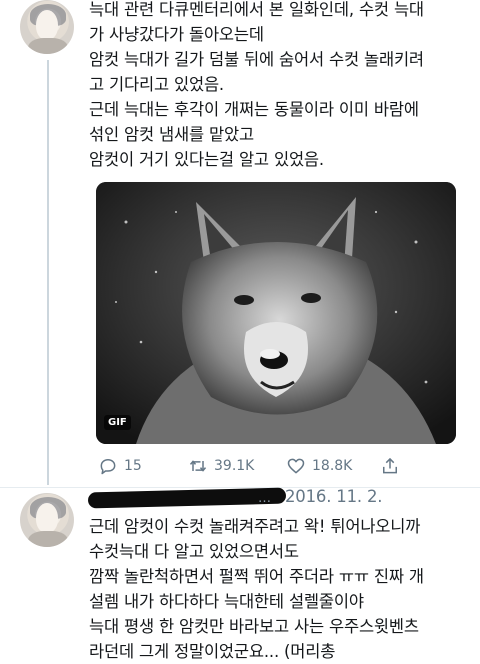 The width and height of the screenshot is (480, 664). I want to click on reply-button: 15, so click(120, 466).